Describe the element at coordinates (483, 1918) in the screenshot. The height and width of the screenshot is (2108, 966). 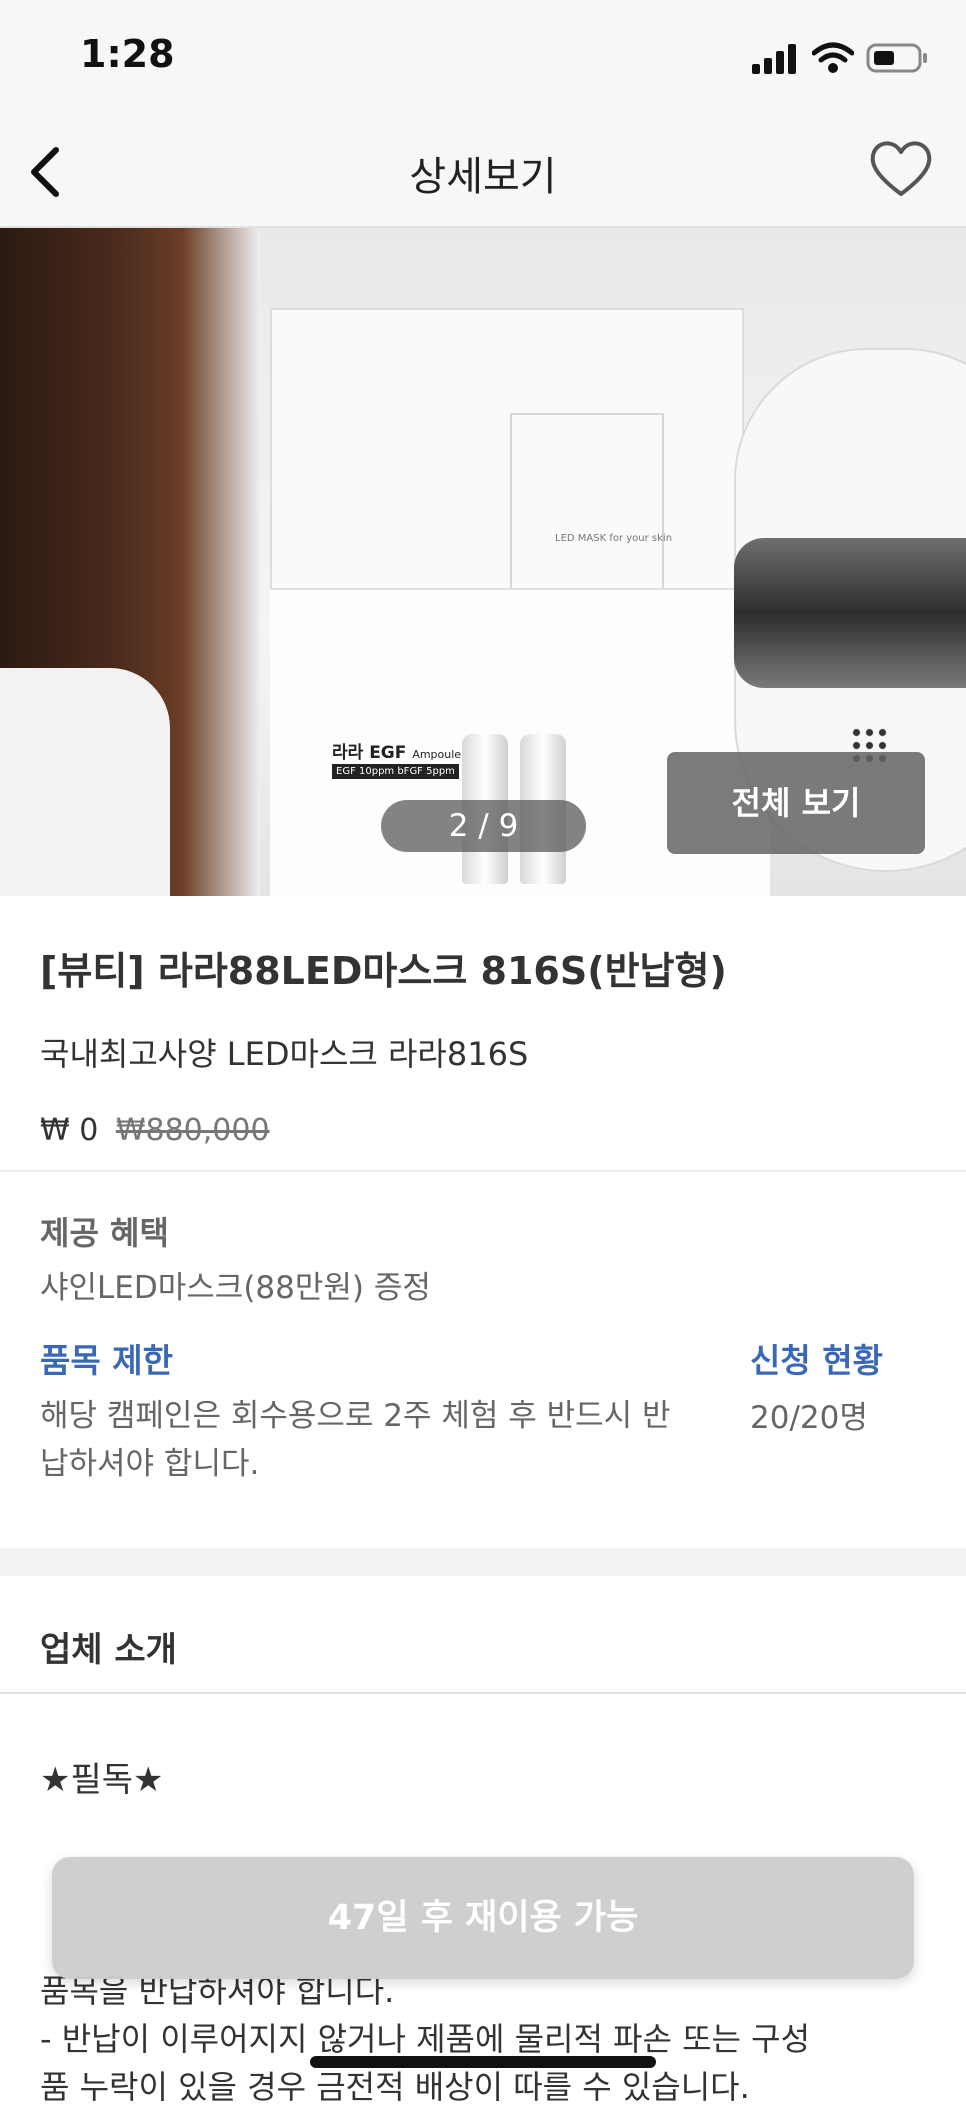
I see `reuse-available-button: 47일 후 재이용 가능` at that location.